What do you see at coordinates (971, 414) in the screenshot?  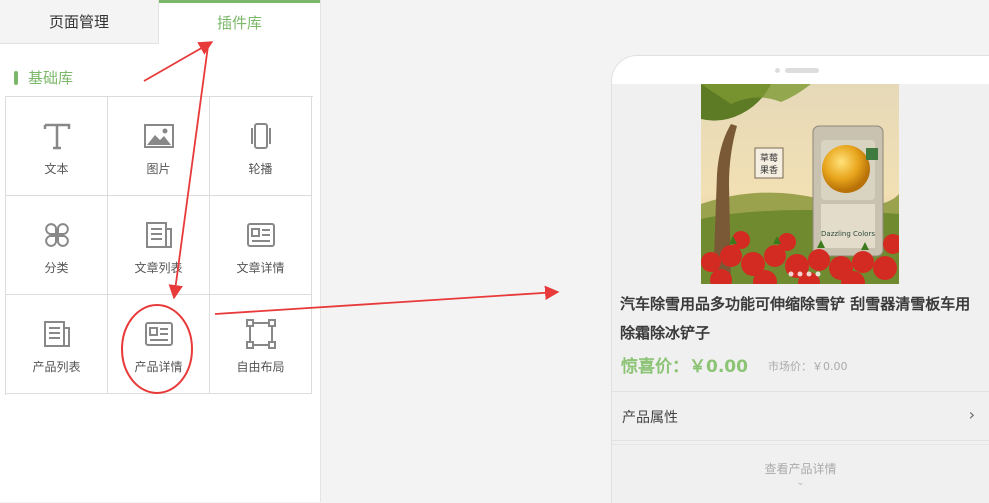 I see `chevron-right-icon: ›` at bounding box center [971, 414].